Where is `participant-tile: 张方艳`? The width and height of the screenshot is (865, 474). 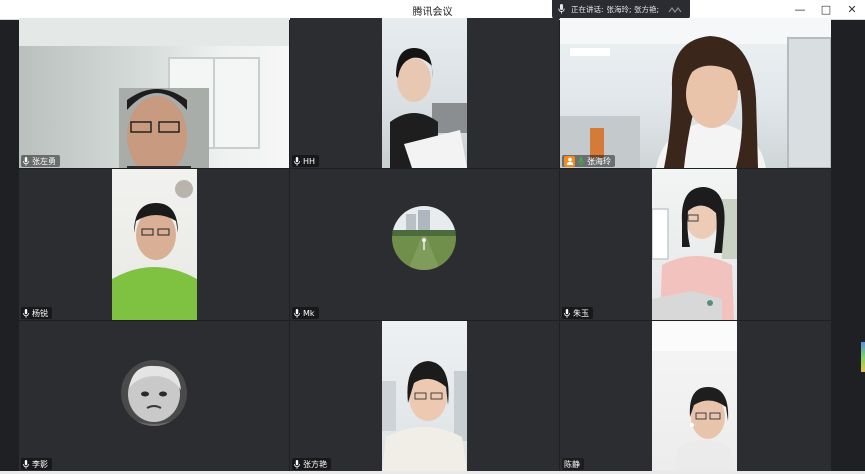
participant-tile: 张方艳 is located at coordinates (424, 396).